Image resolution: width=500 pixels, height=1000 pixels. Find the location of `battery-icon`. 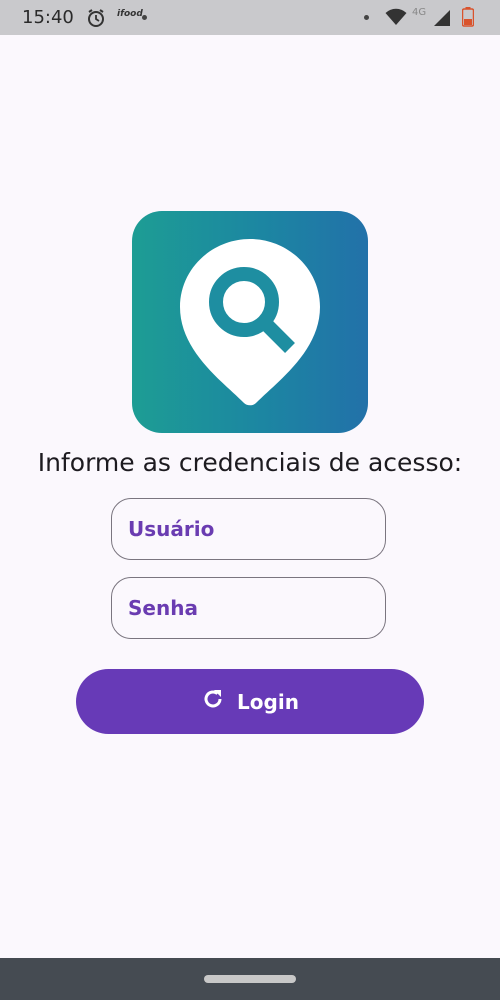

battery-icon is located at coordinates (468, 19).